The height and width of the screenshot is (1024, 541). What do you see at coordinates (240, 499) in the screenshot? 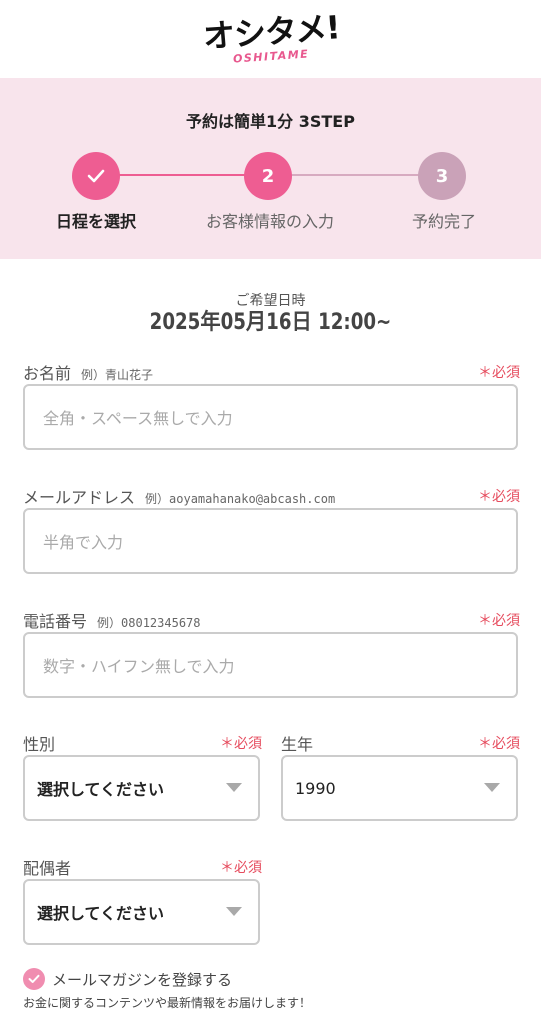
I see `email-example: 例）aoyamahanako@abcash.com` at bounding box center [240, 499].